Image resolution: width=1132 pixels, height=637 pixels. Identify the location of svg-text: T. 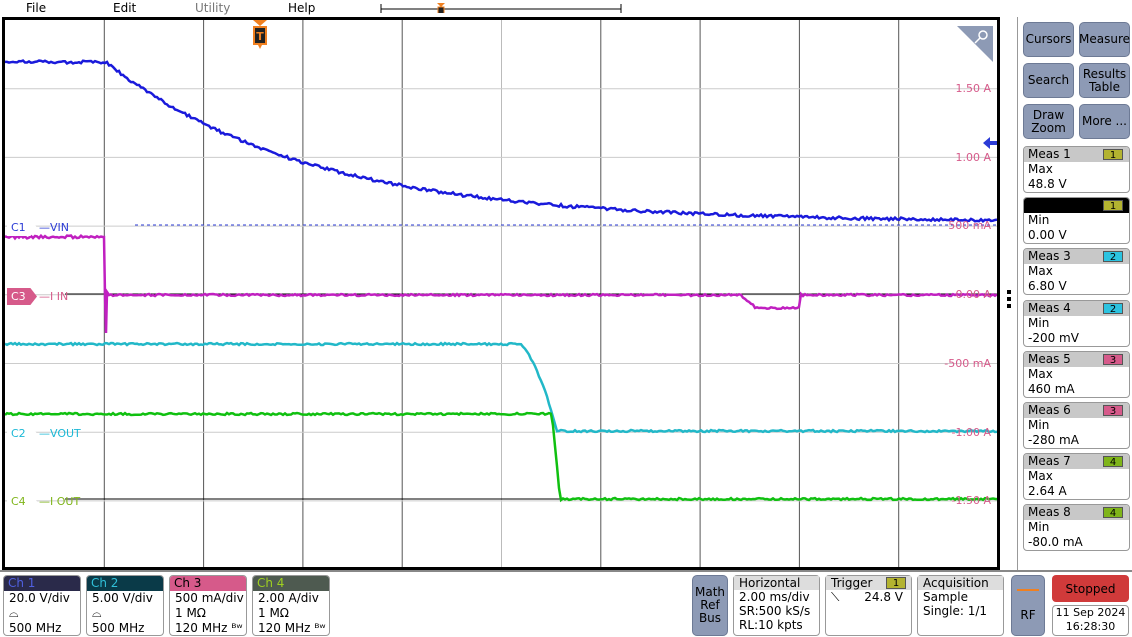
(260, 36).